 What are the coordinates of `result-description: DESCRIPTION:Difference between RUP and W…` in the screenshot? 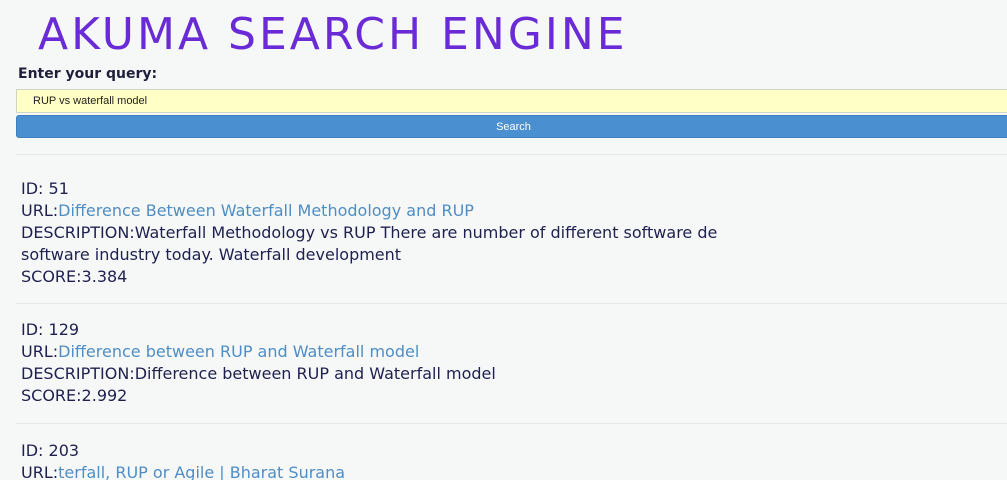 It's located at (258, 373).